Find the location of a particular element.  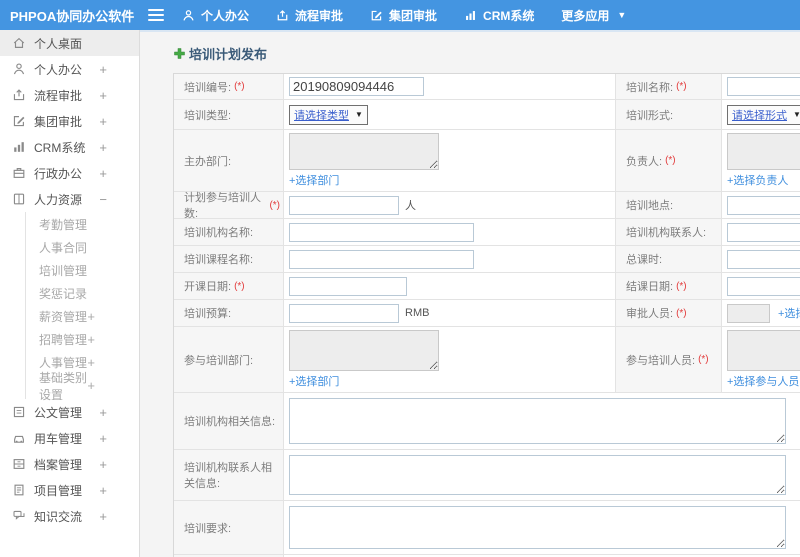

car-icon is located at coordinates (19, 439).